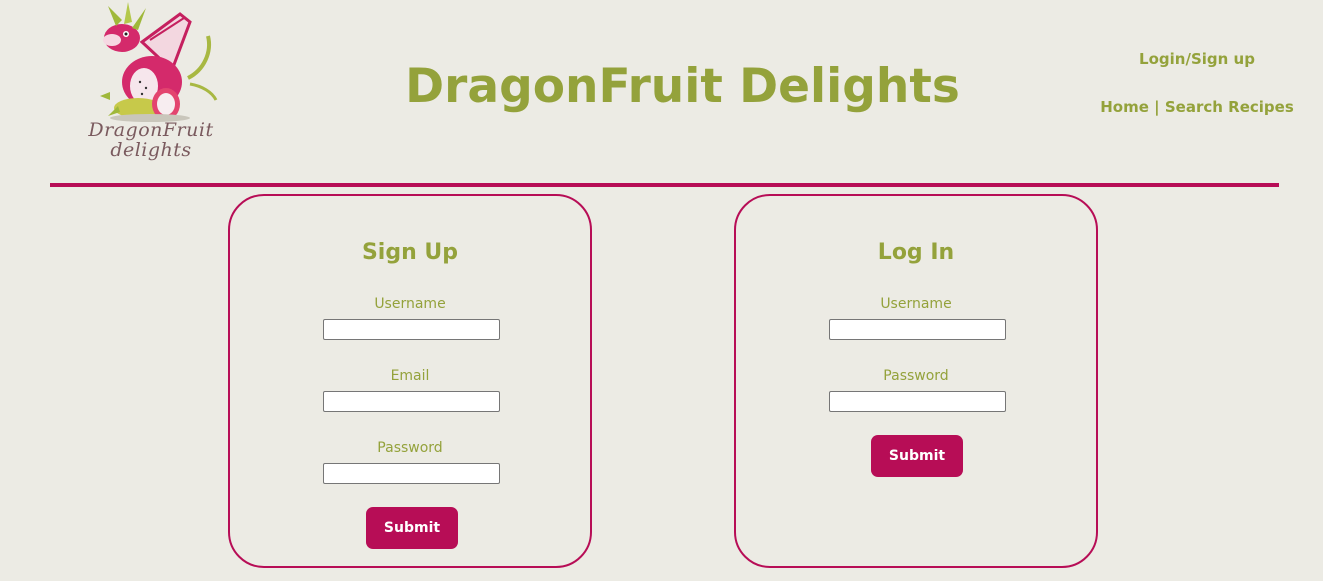  What do you see at coordinates (411, 473) in the screenshot?
I see `signup-password-input` at bounding box center [411, 473].